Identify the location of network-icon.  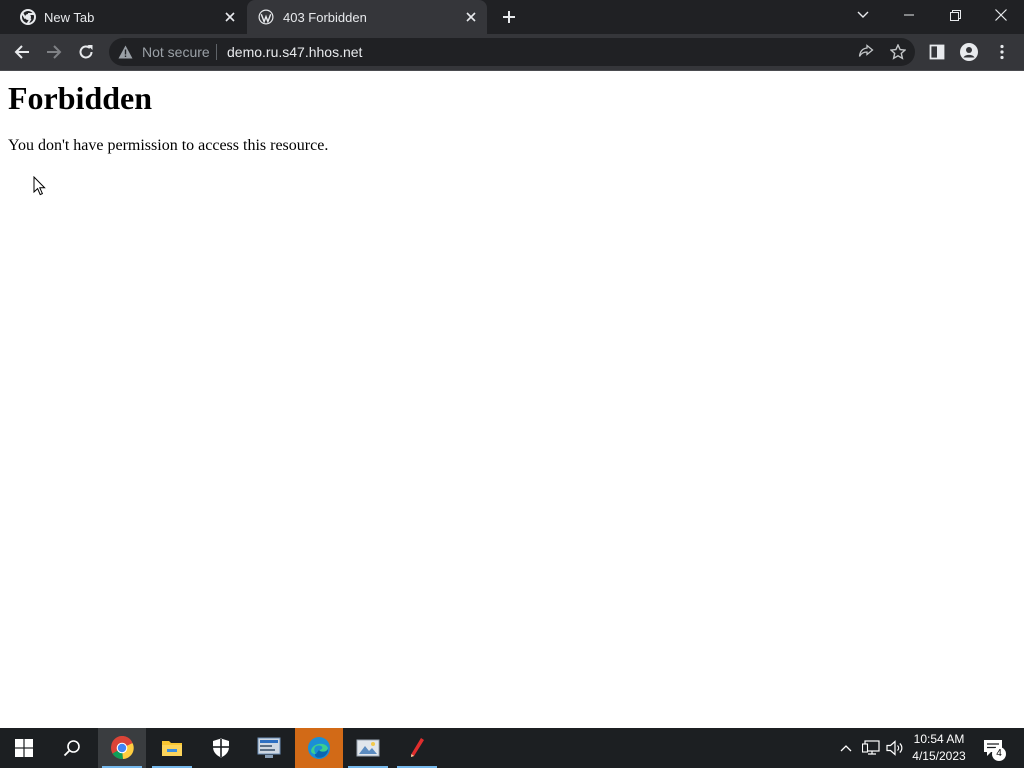
(871, 748).